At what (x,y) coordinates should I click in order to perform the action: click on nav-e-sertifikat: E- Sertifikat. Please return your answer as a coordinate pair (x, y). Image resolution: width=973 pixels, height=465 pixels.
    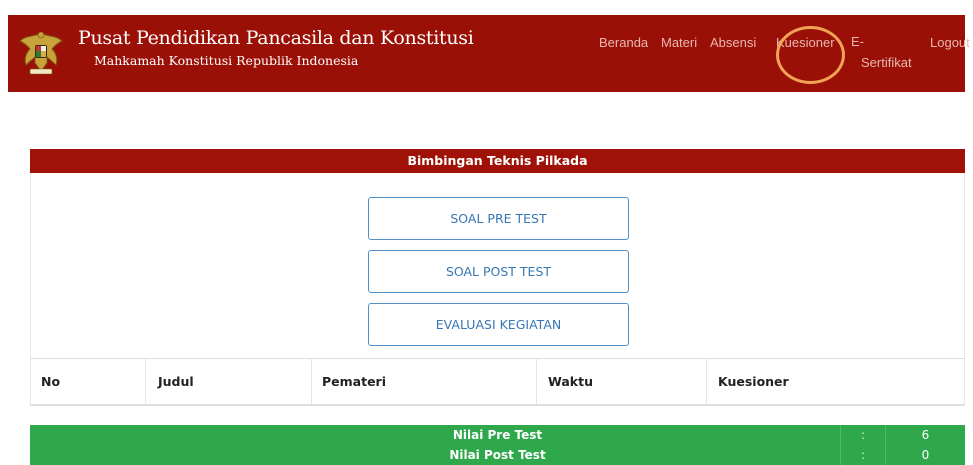
    Looking at the image, I should click on (881, 52).